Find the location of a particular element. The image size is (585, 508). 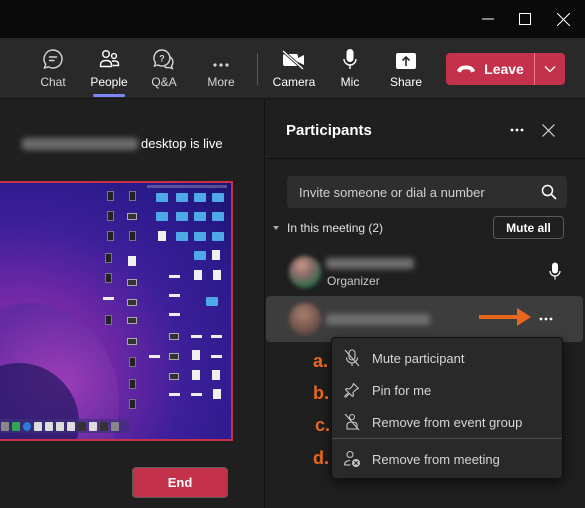

annotation-marker-b: b. is located at coordinates (321, 393).